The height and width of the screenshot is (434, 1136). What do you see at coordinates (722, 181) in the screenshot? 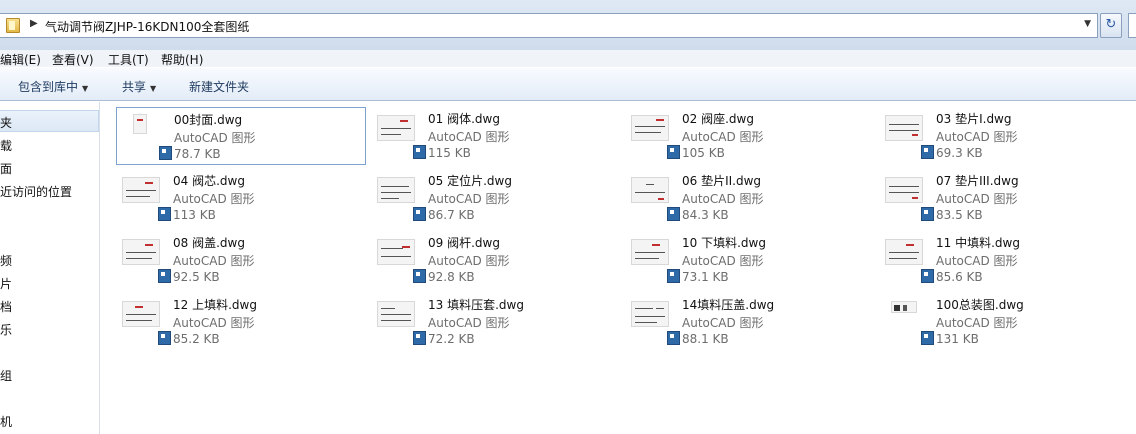
I see `file-name: 06 垫片II.dwg` at bounding box center [722, 181].